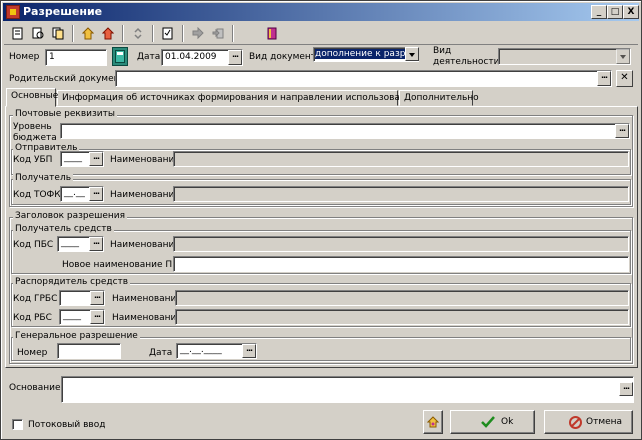 Image resolution: width=642 pixels, height=440 pixels. I want to click on receiver-code-label: Код ТОФК, so click(37, 195).